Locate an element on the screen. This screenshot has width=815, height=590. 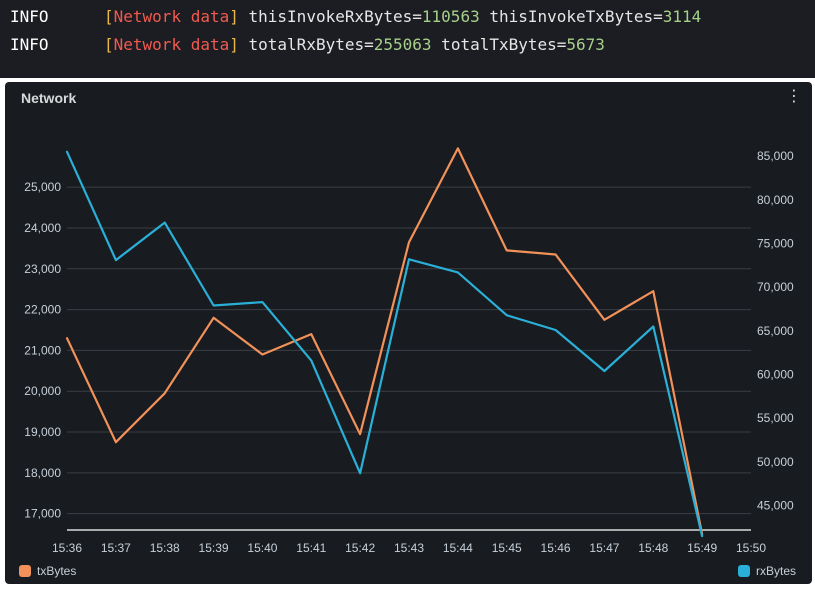
legend-swatch-rxbytes is located at coordinates (743, 571).